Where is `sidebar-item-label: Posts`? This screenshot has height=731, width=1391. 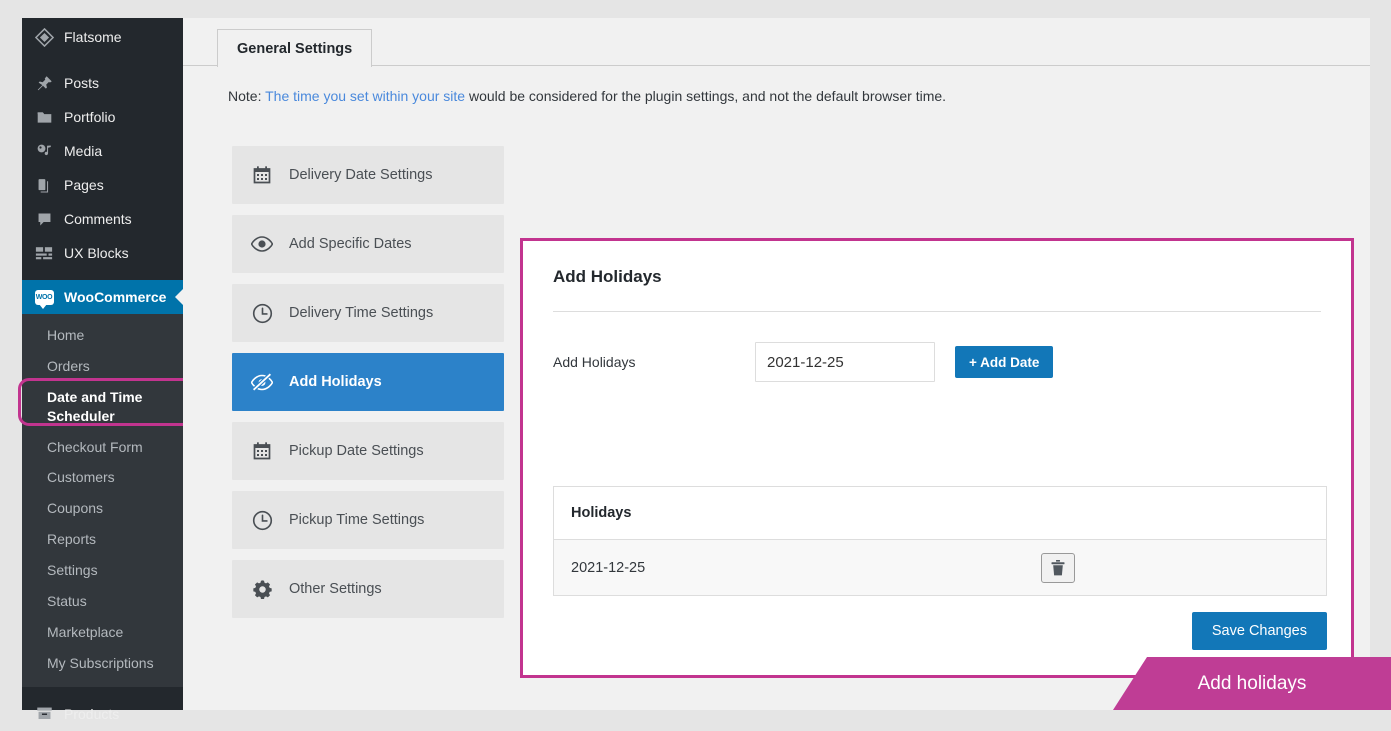
sidebar-item-label: Posts is located at coordinates (82, 83).